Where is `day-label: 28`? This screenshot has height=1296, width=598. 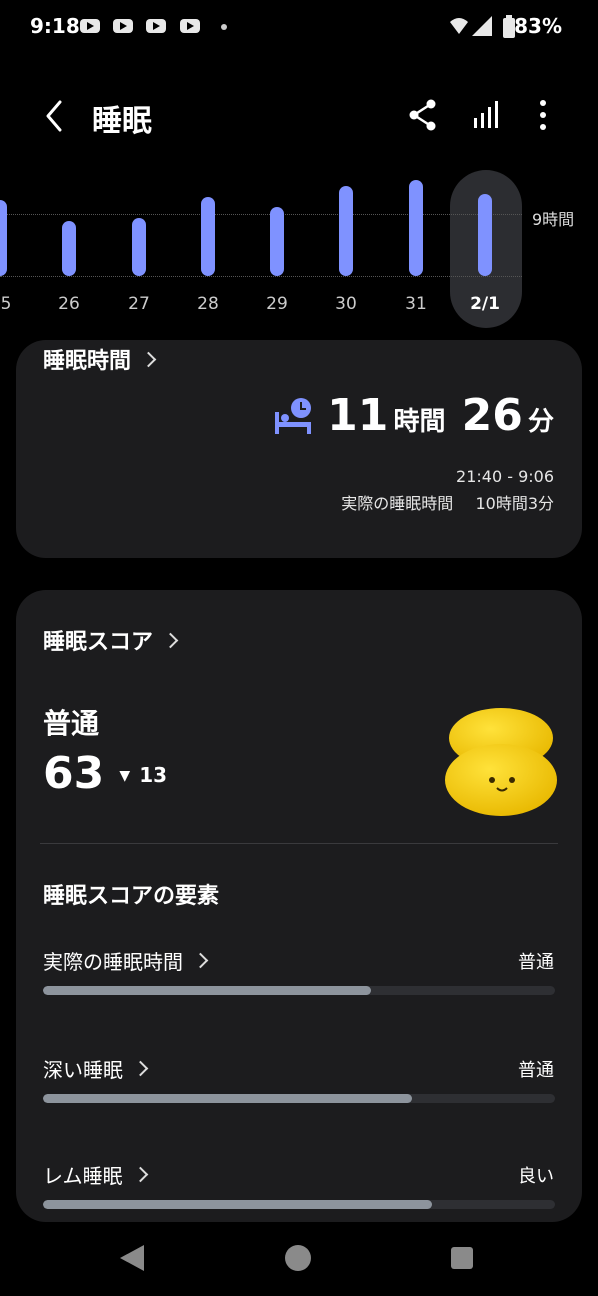
day-label: 28 is located at coordinates (208, 304).